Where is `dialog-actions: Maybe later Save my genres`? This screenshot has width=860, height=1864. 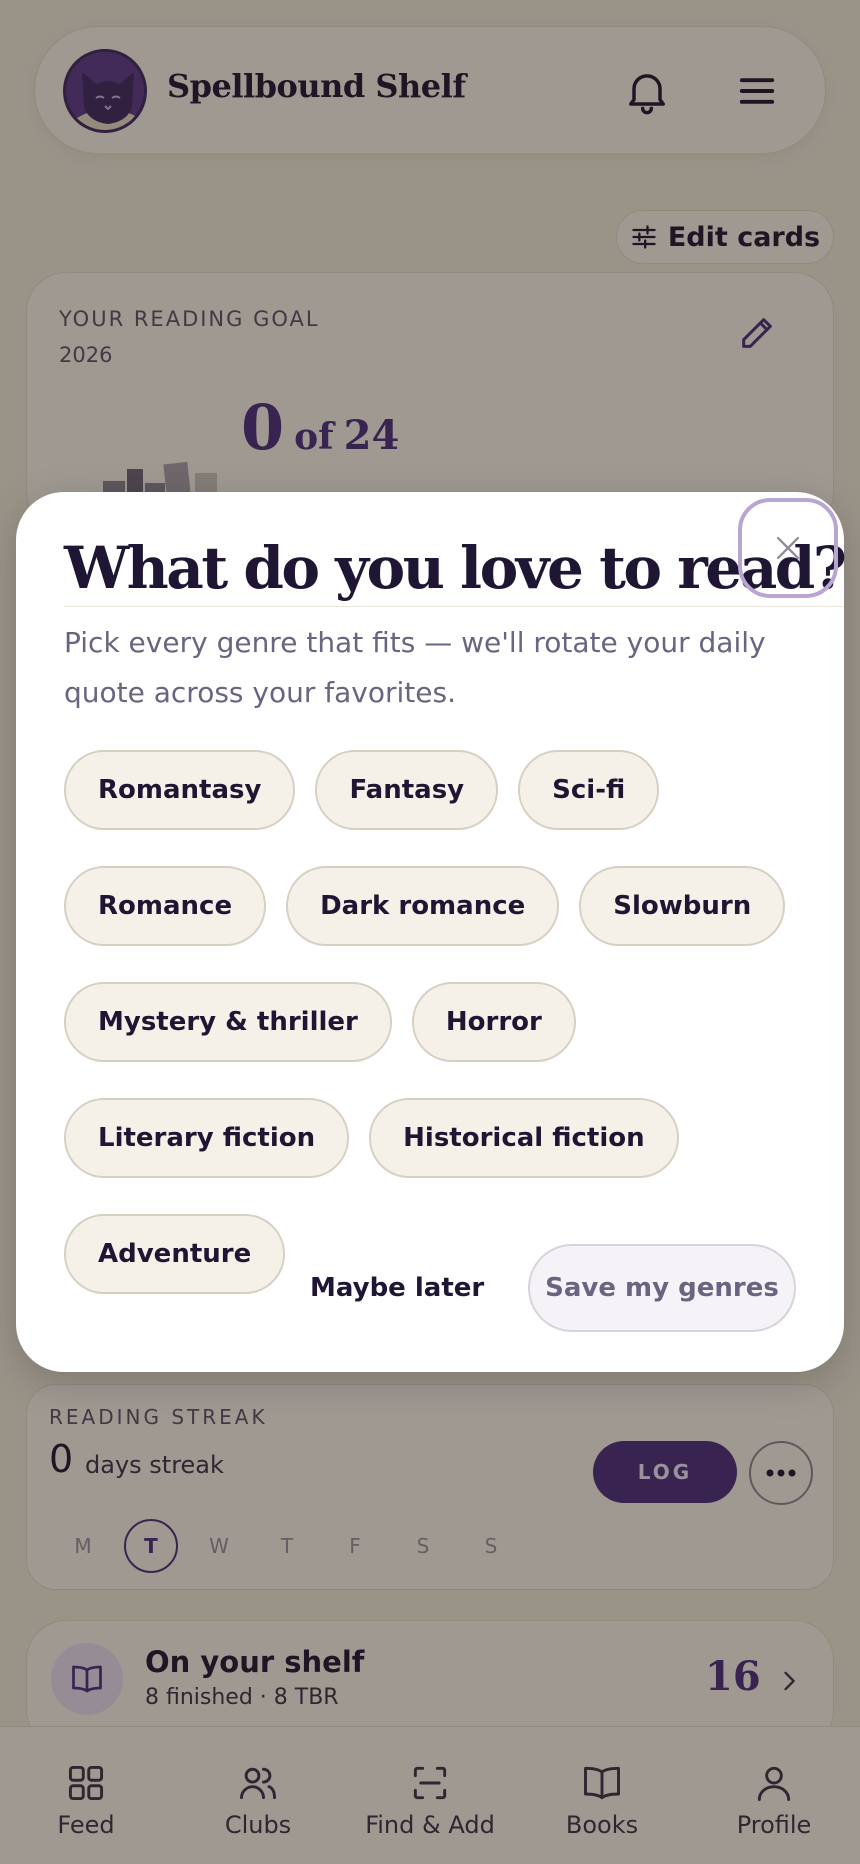 dialog-actions: Maybe later Save my genres is located at coordinates (430, 1288).